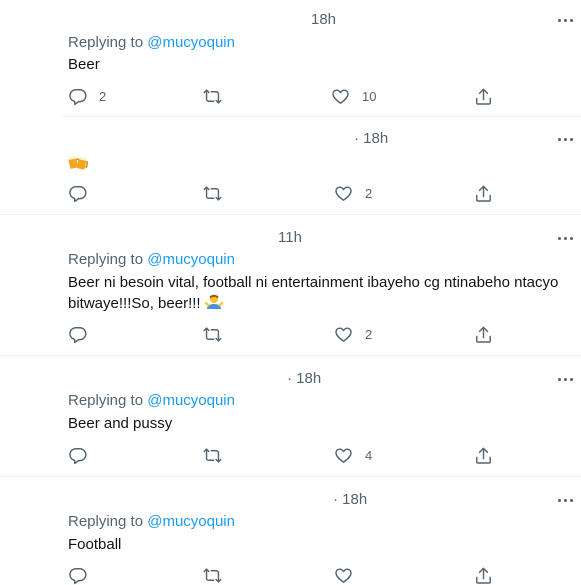 Image resolution: width=581 pixels, height=585 pixels. I want to click on tweet-text-line-2-text: bitwaye!!!So, beer!!!, so click(134, 303).